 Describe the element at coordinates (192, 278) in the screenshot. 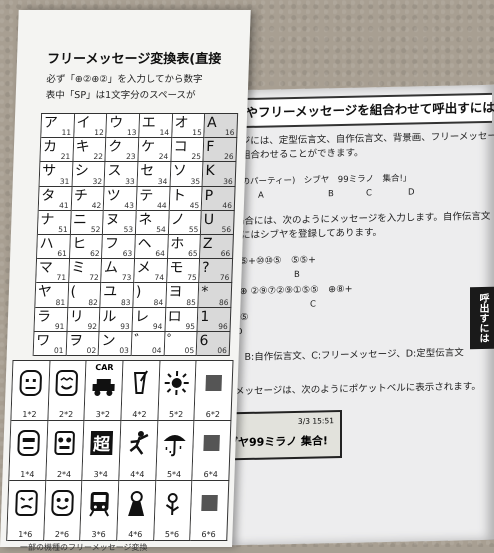

I see `kana-code: 75` at that location.